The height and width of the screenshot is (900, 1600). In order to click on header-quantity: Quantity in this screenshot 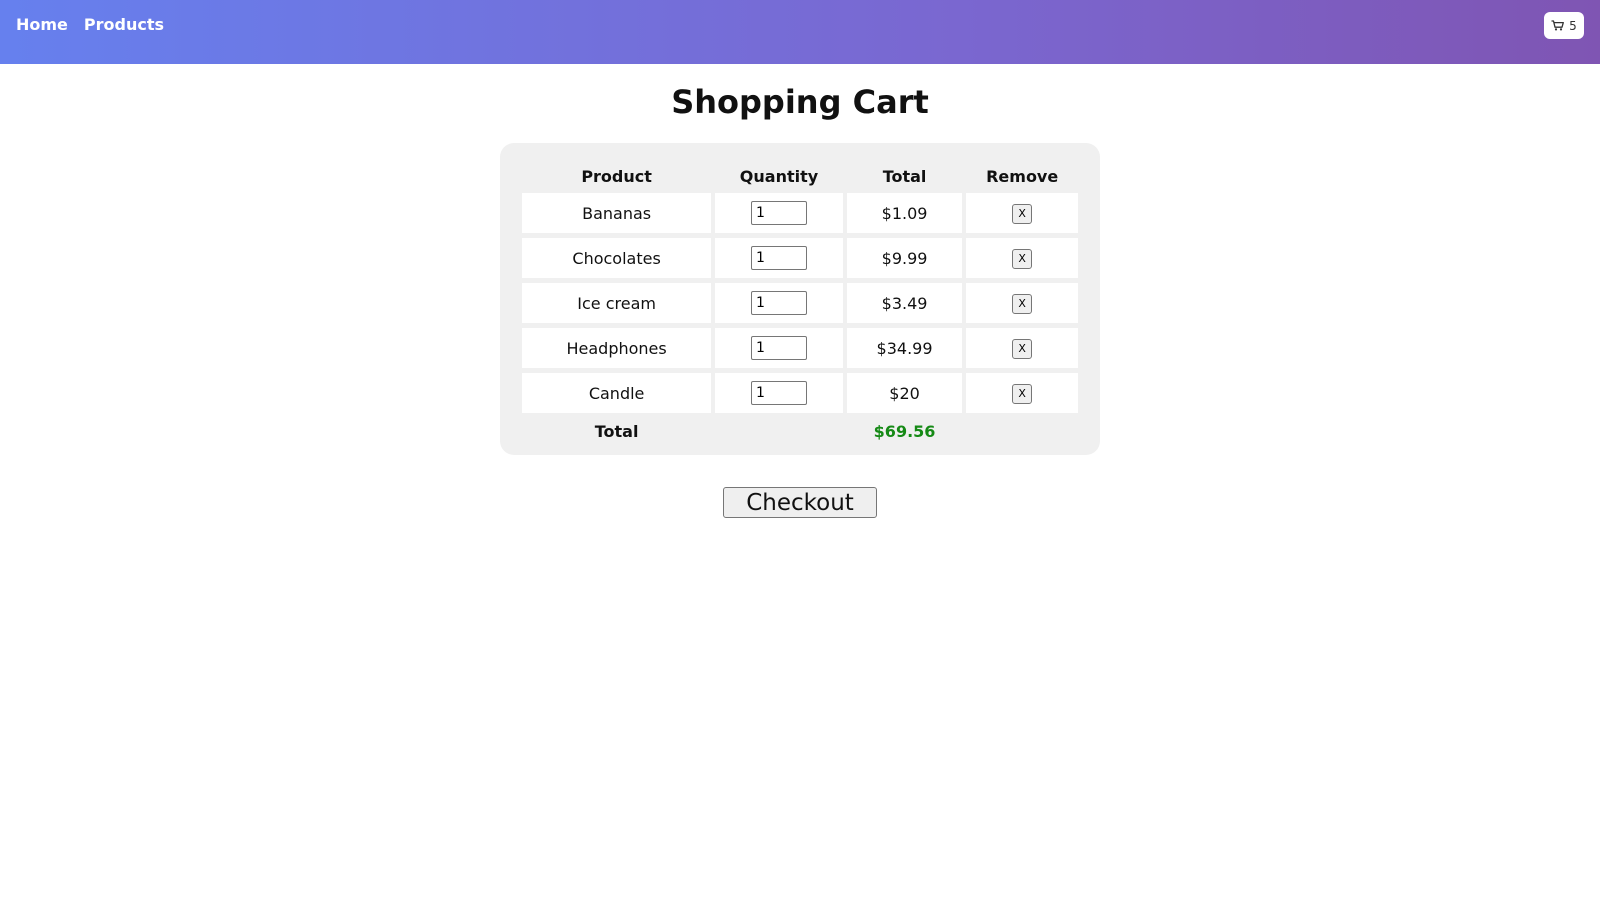, I will do `click(779, 176)`.